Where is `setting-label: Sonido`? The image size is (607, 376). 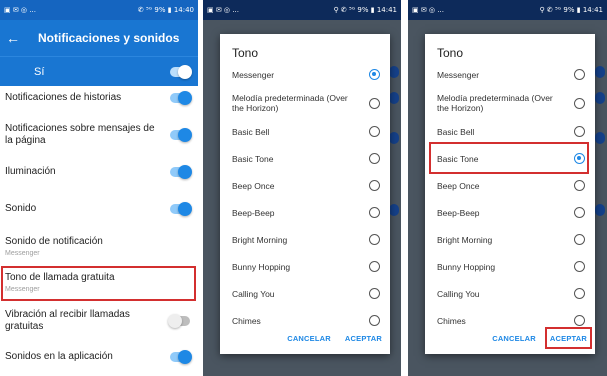
setting-label: Sonido is located at coordinates (21, 208).